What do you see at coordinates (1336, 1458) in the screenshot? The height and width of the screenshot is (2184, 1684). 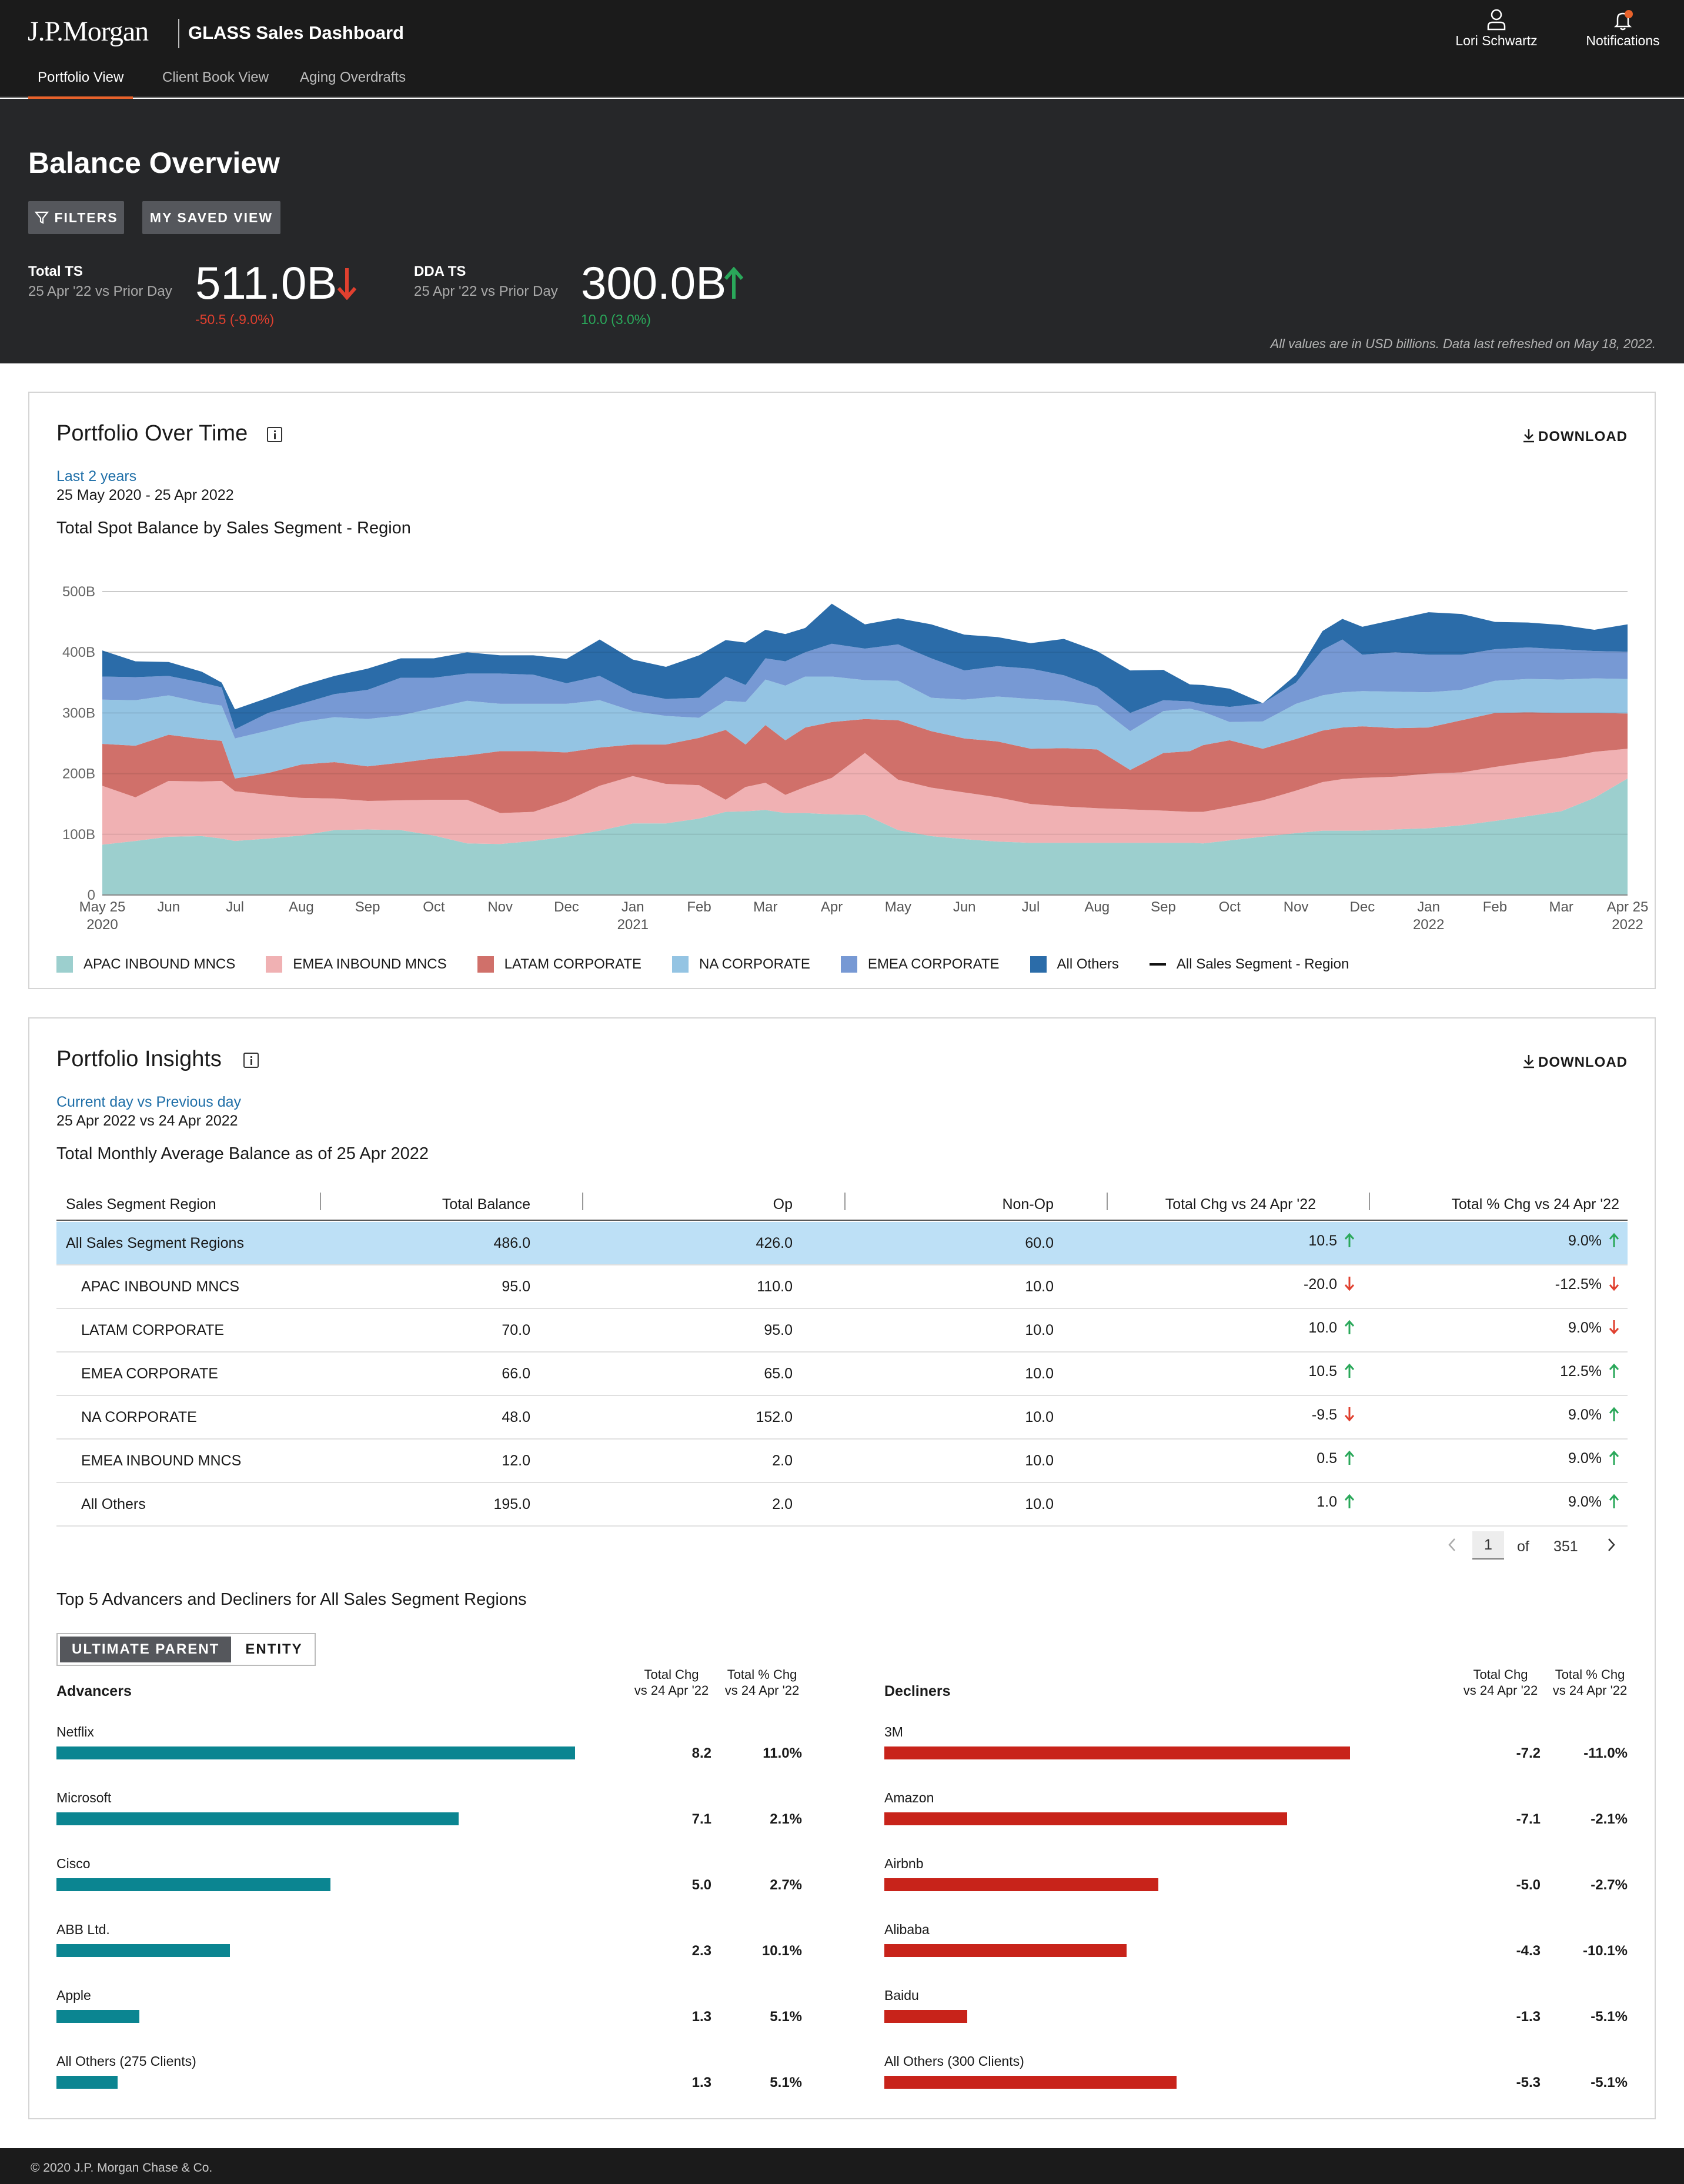 I see `cell-total-chg: 0.5` at bounding box center [1336, 1458].